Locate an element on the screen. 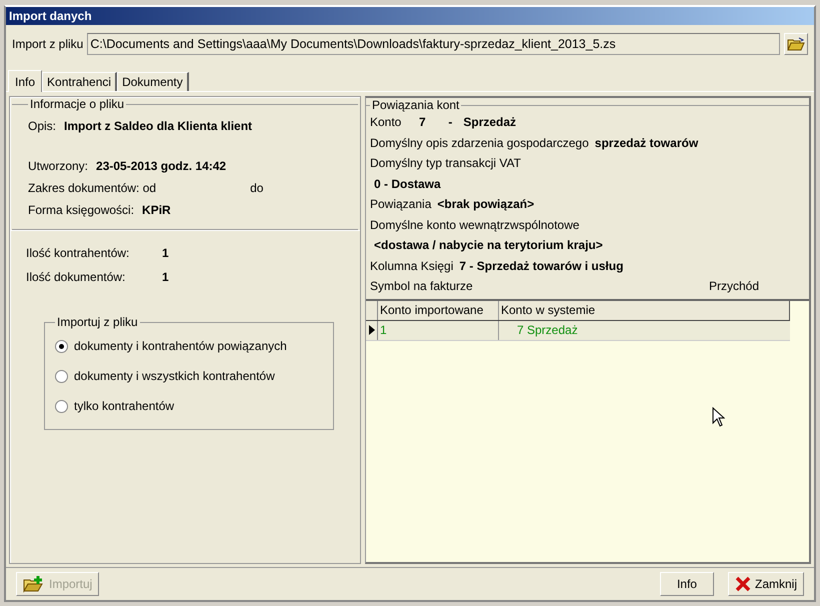 This screenshot has height=606, width=820. folder-add-icon is located at coordinates (34, 584).